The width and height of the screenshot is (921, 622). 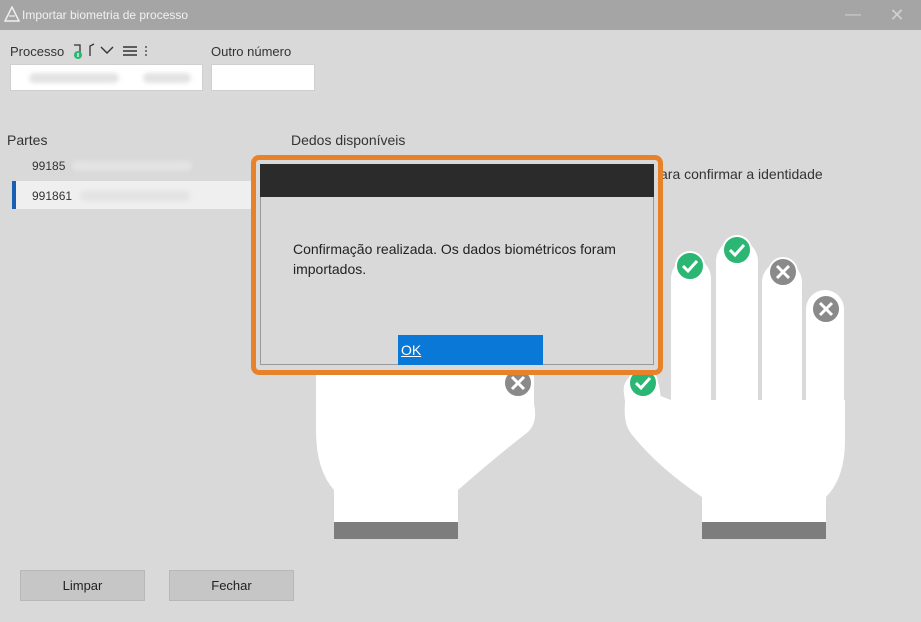 I want to click on left-hand-icon, so click(x=426, y=449).